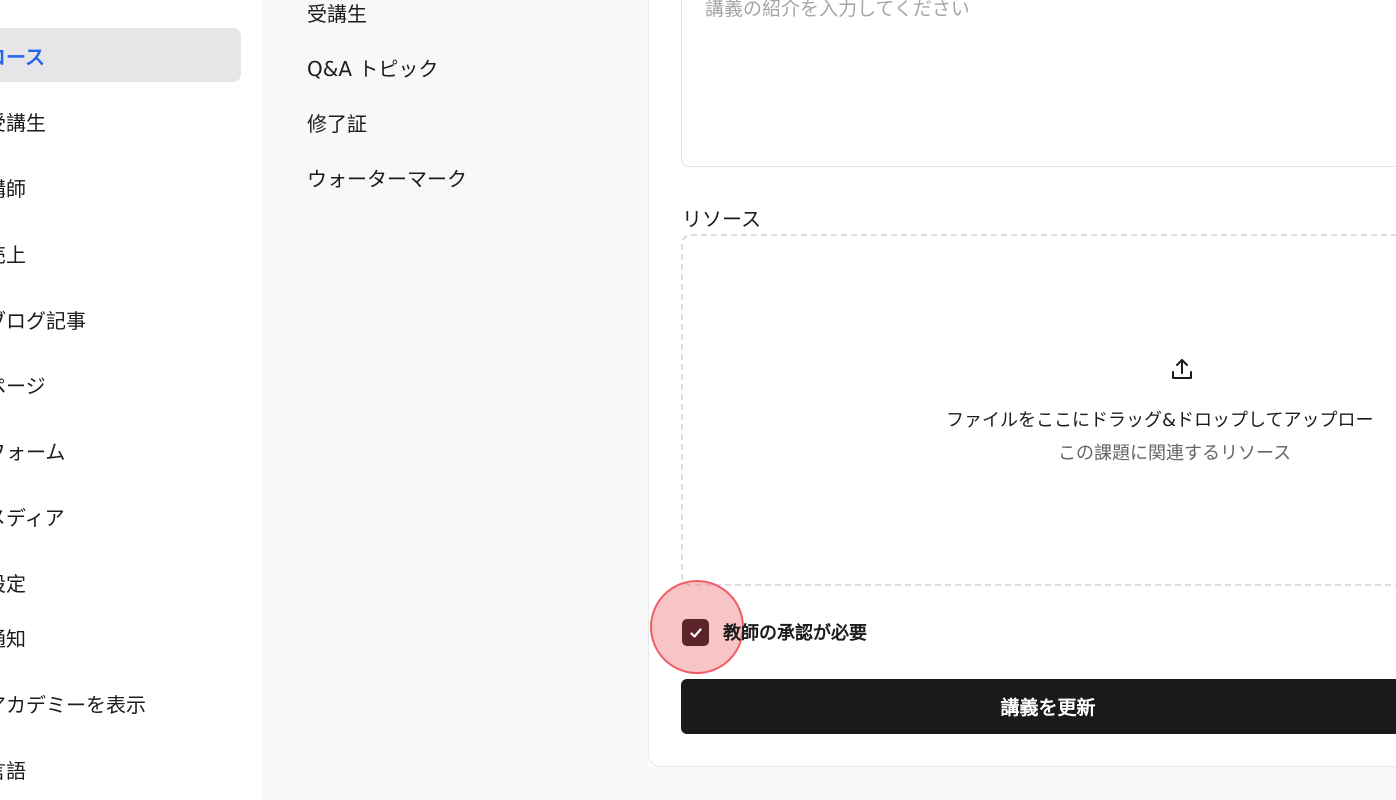 Image resolution: width=1396 pixels, height=800 pixels. I want to click on sidebar-item-label: ページ, so click(23, 385).